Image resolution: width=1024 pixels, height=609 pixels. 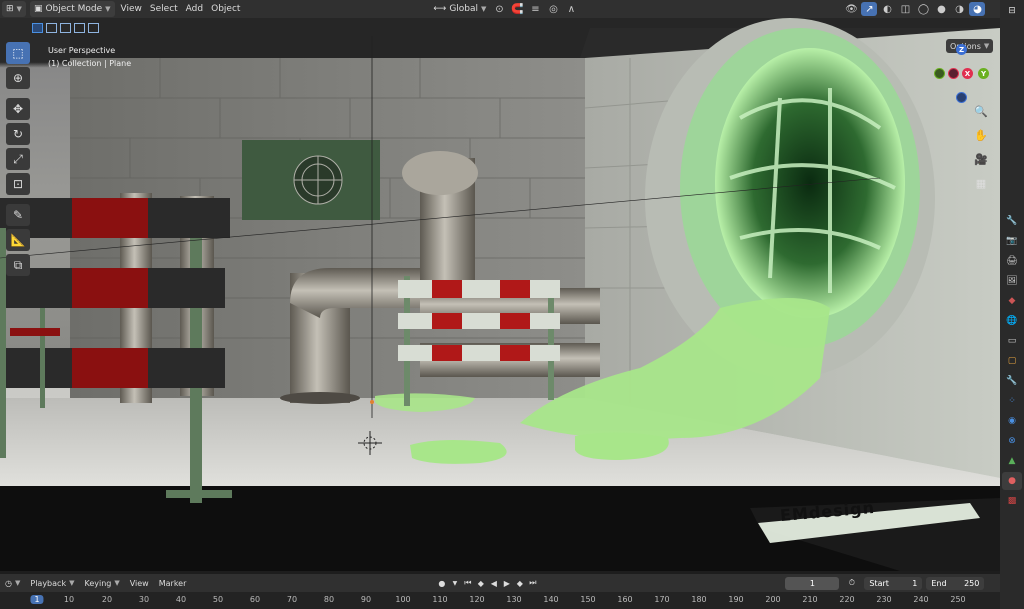 I want to click on zoom-icon: 🔍, so click(x=981, y=111).